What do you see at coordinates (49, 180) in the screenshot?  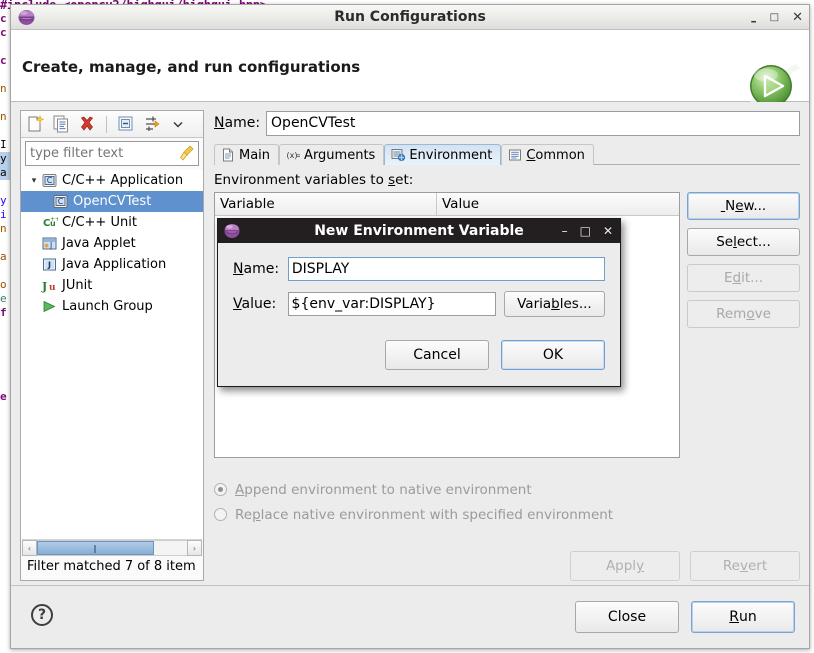 I see `c-app-icon: C` at bounding box center [49, 180].